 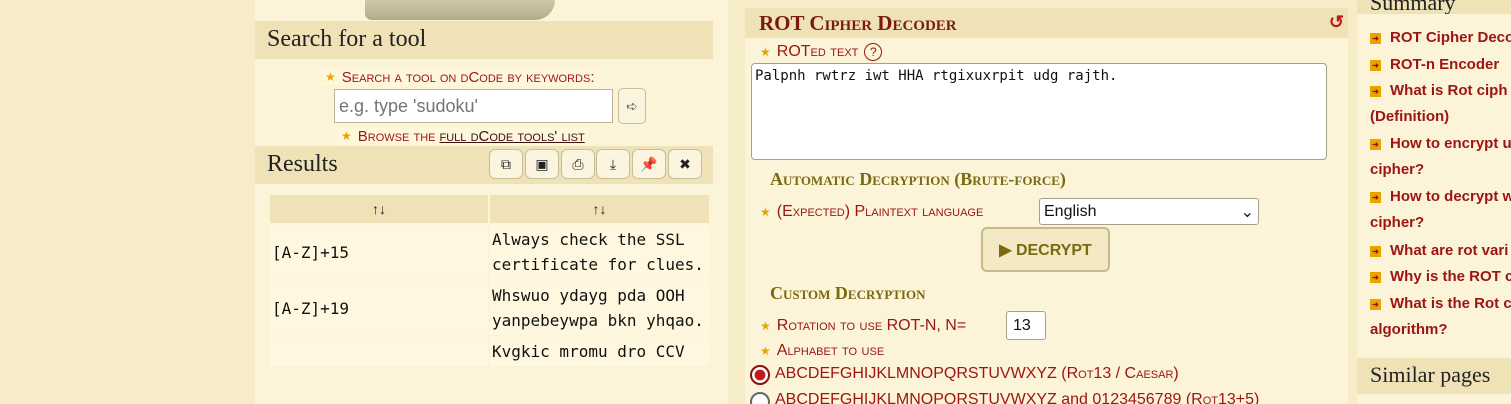 What do you see at coordinates (871, 325) in the screenshot?
I see `rotation-label-text: Rotation to use ROT-N, N=` at bounding box center [871, 325].